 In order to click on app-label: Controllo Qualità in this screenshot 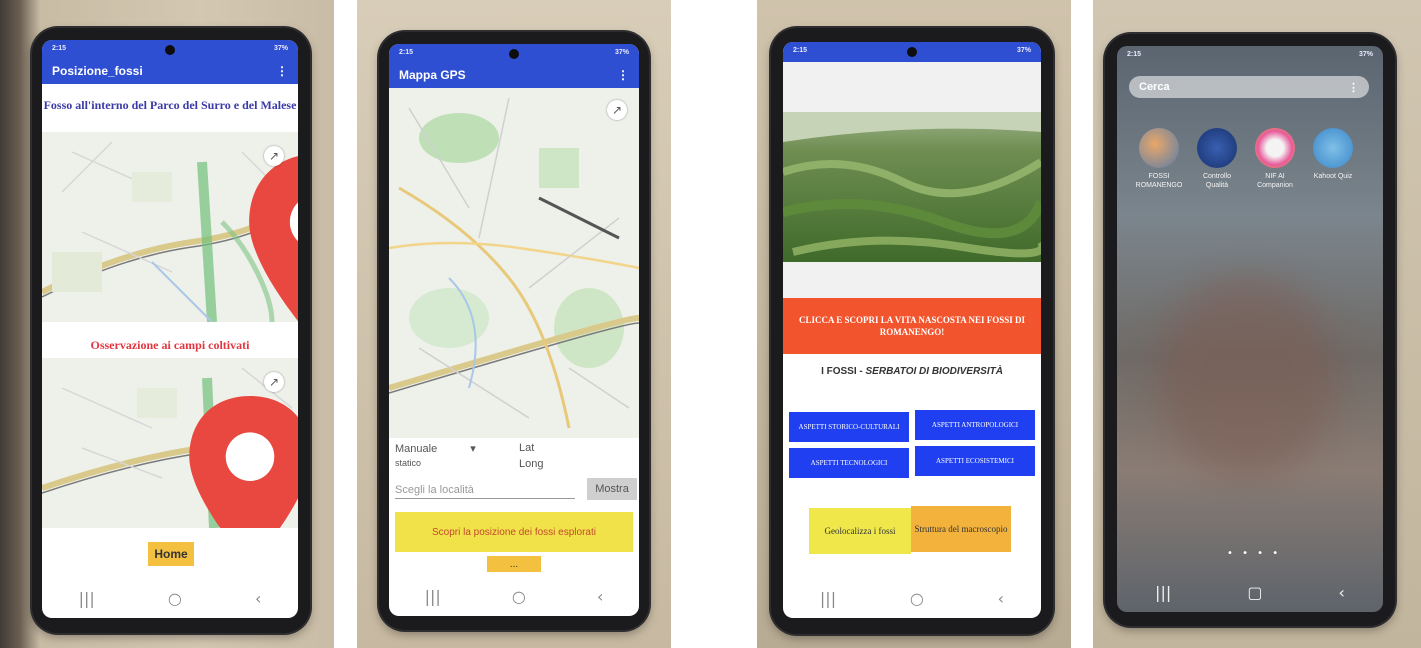, I will do `click(1216, 181)`.